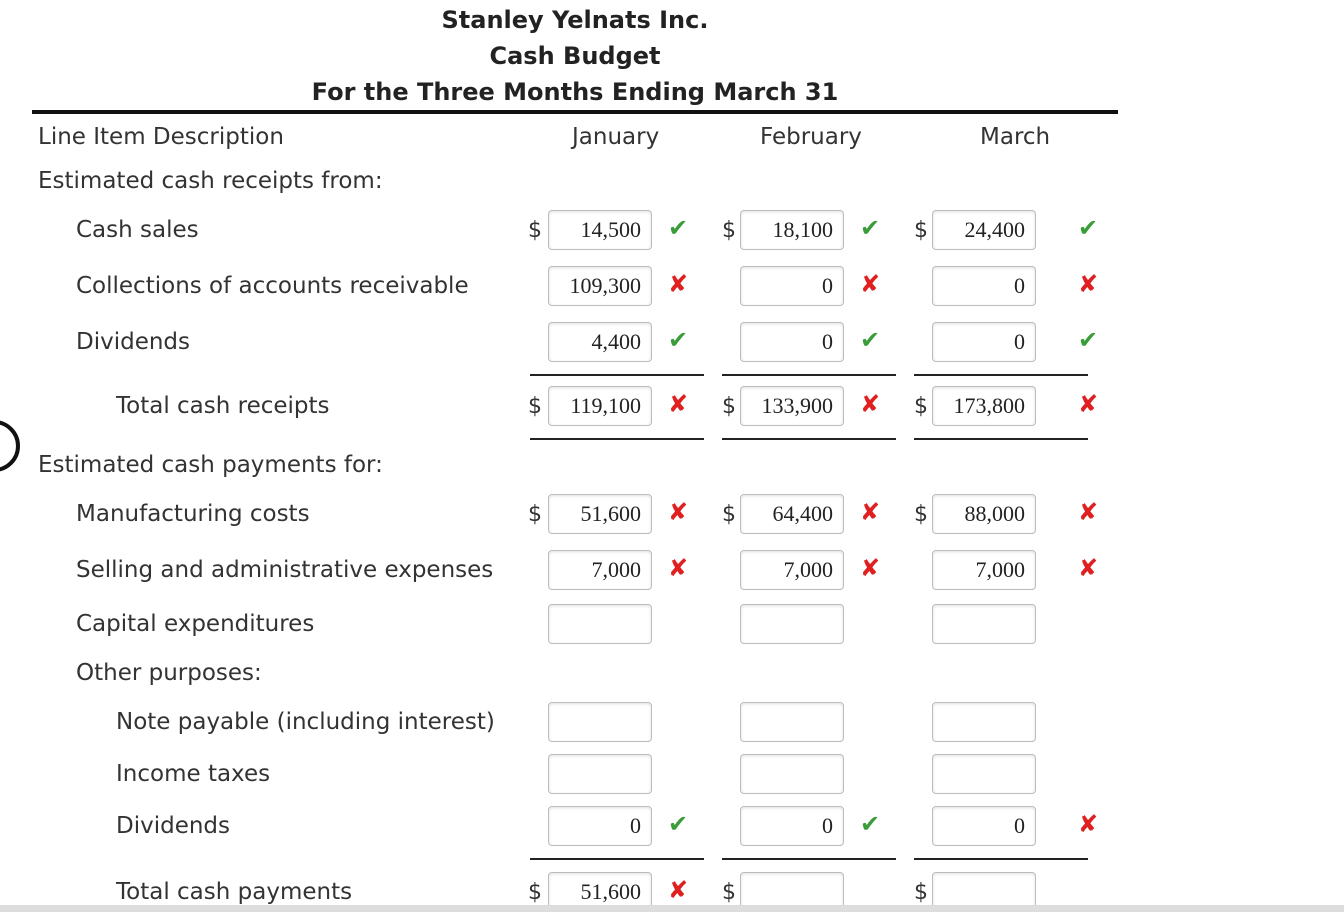 The image size is (1344, 912). What do you see at coordinates (672, 908) in the screenshot?
I see `window-bottom-edge` at bounding box center [672, 908].